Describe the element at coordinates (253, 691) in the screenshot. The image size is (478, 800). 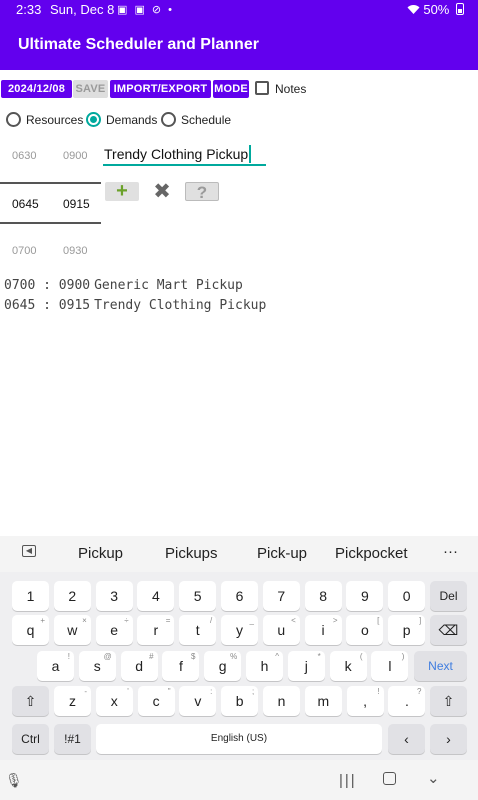
I see `key-b-alt-label: ;` at that location.